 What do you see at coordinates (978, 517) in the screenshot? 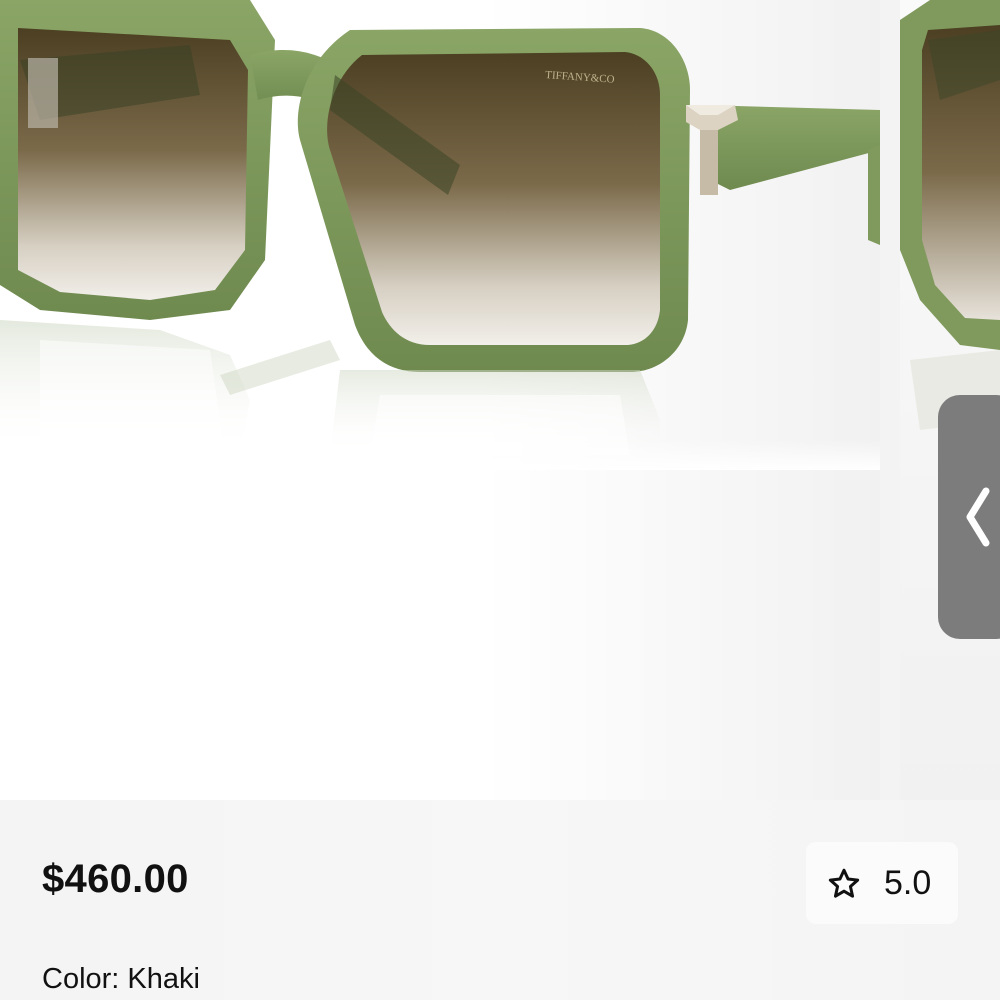
I see `chevron-left-icon` at bounding box center [978, 517].